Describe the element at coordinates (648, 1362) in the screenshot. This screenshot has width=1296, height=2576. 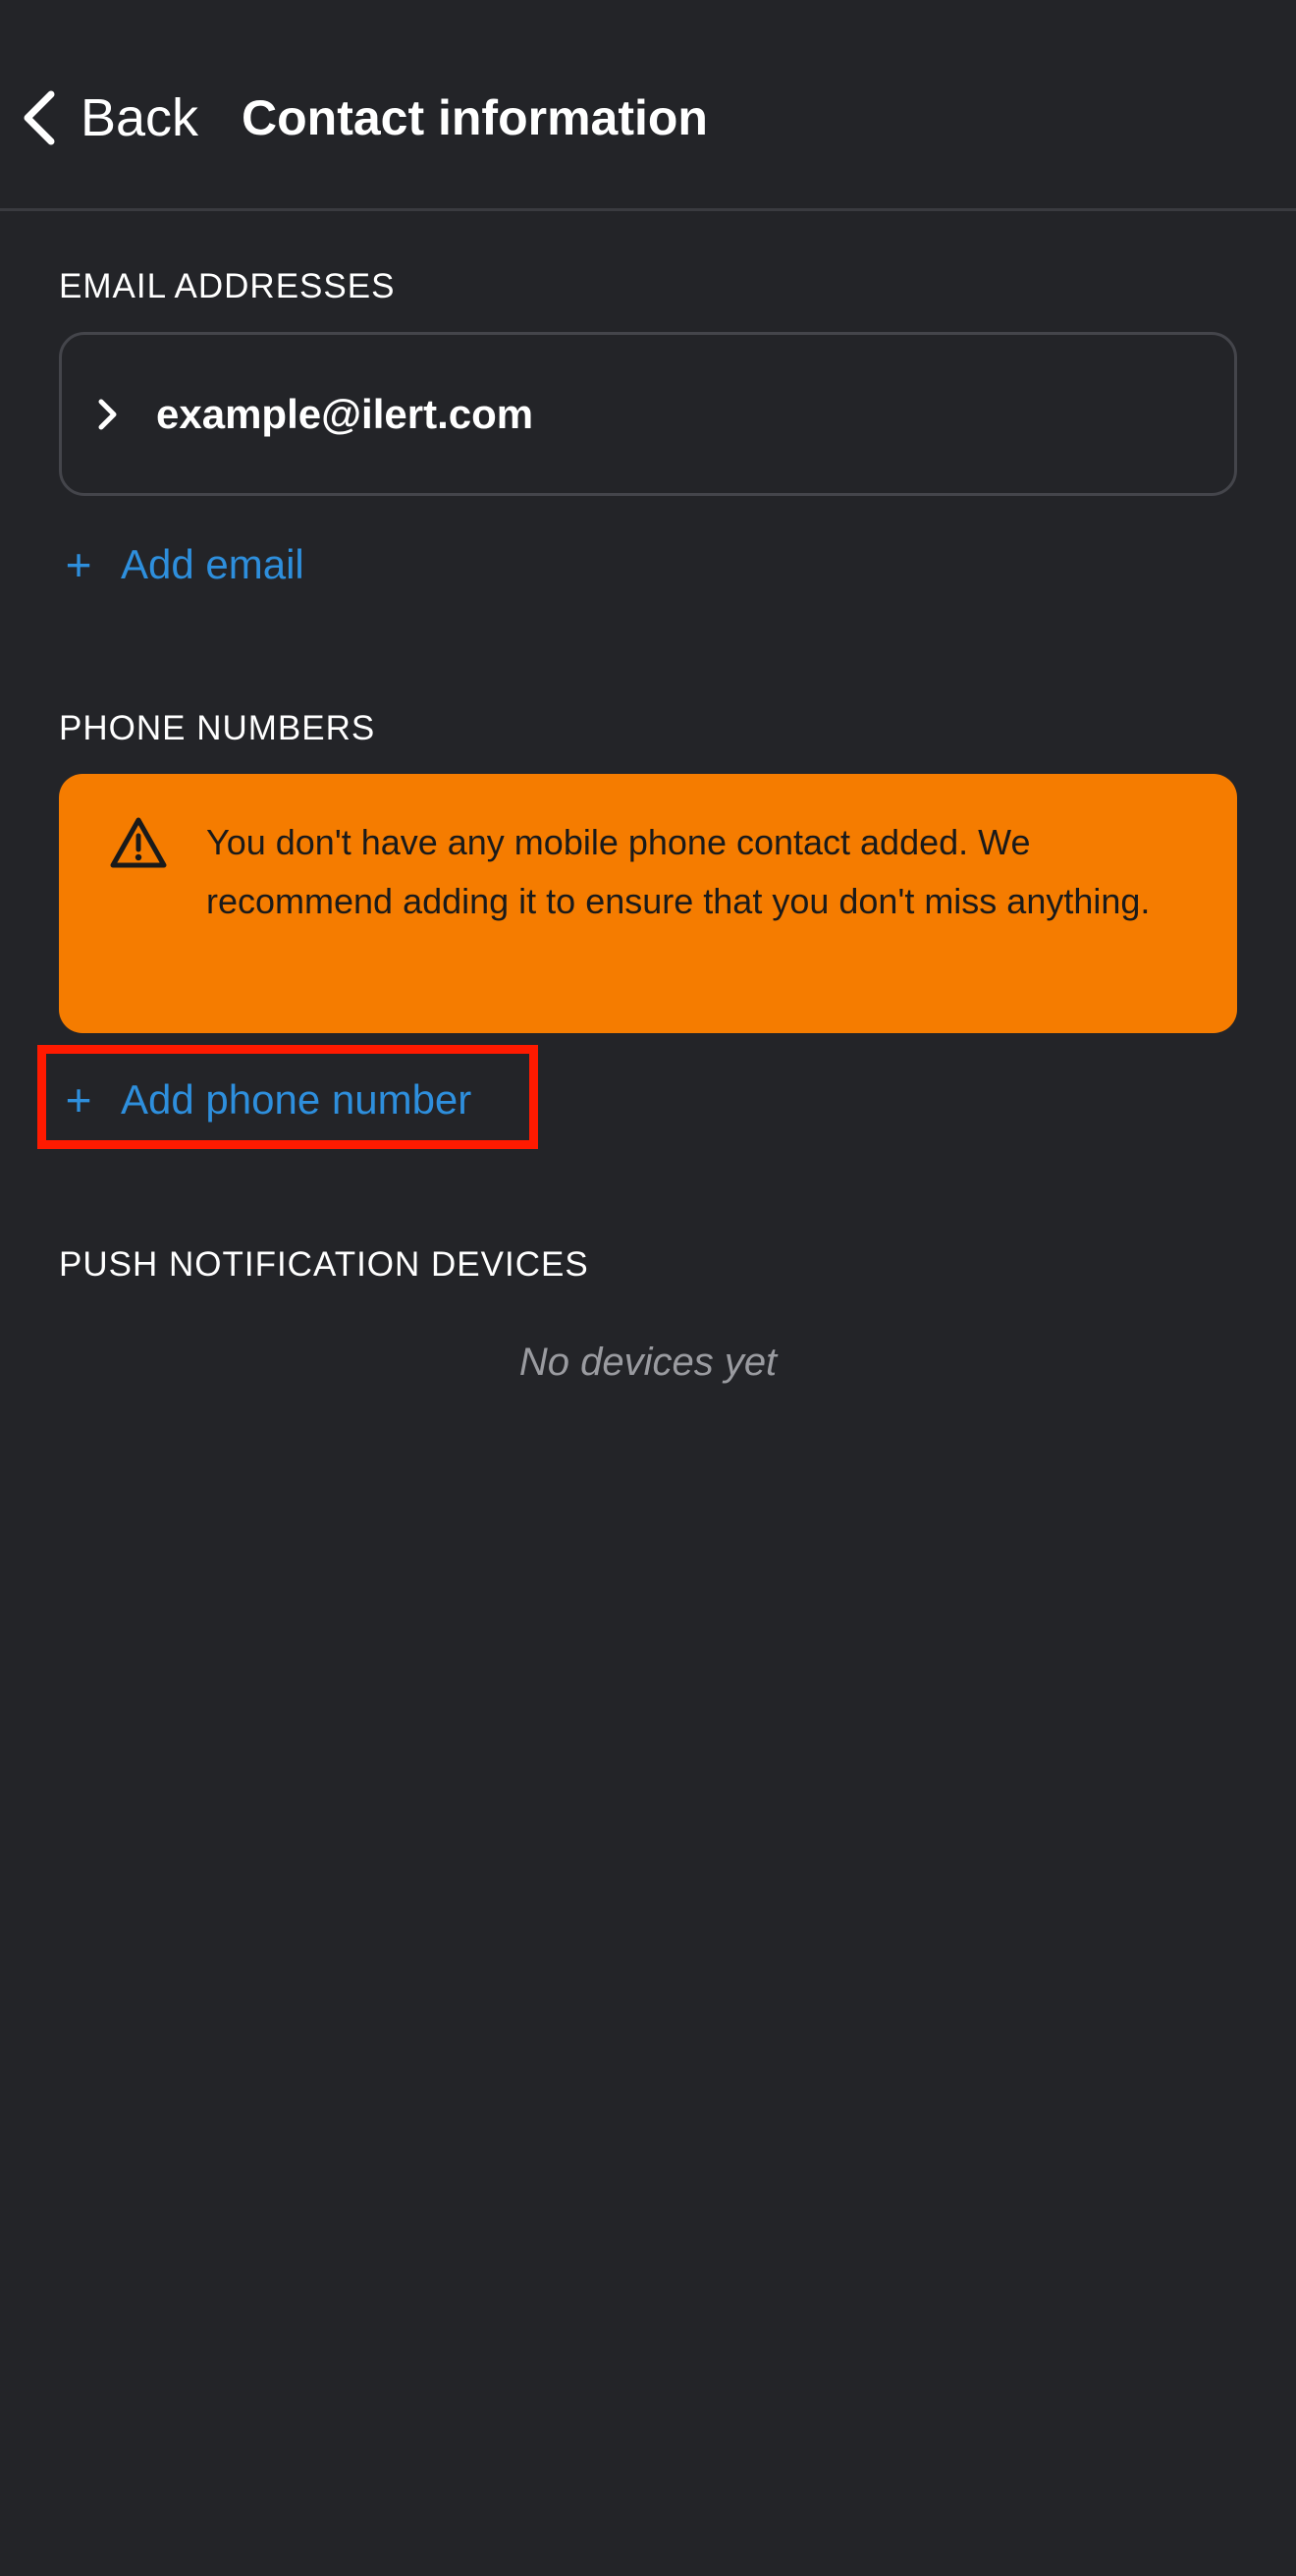
I see `empty-state-text: No devices yet` at that location.